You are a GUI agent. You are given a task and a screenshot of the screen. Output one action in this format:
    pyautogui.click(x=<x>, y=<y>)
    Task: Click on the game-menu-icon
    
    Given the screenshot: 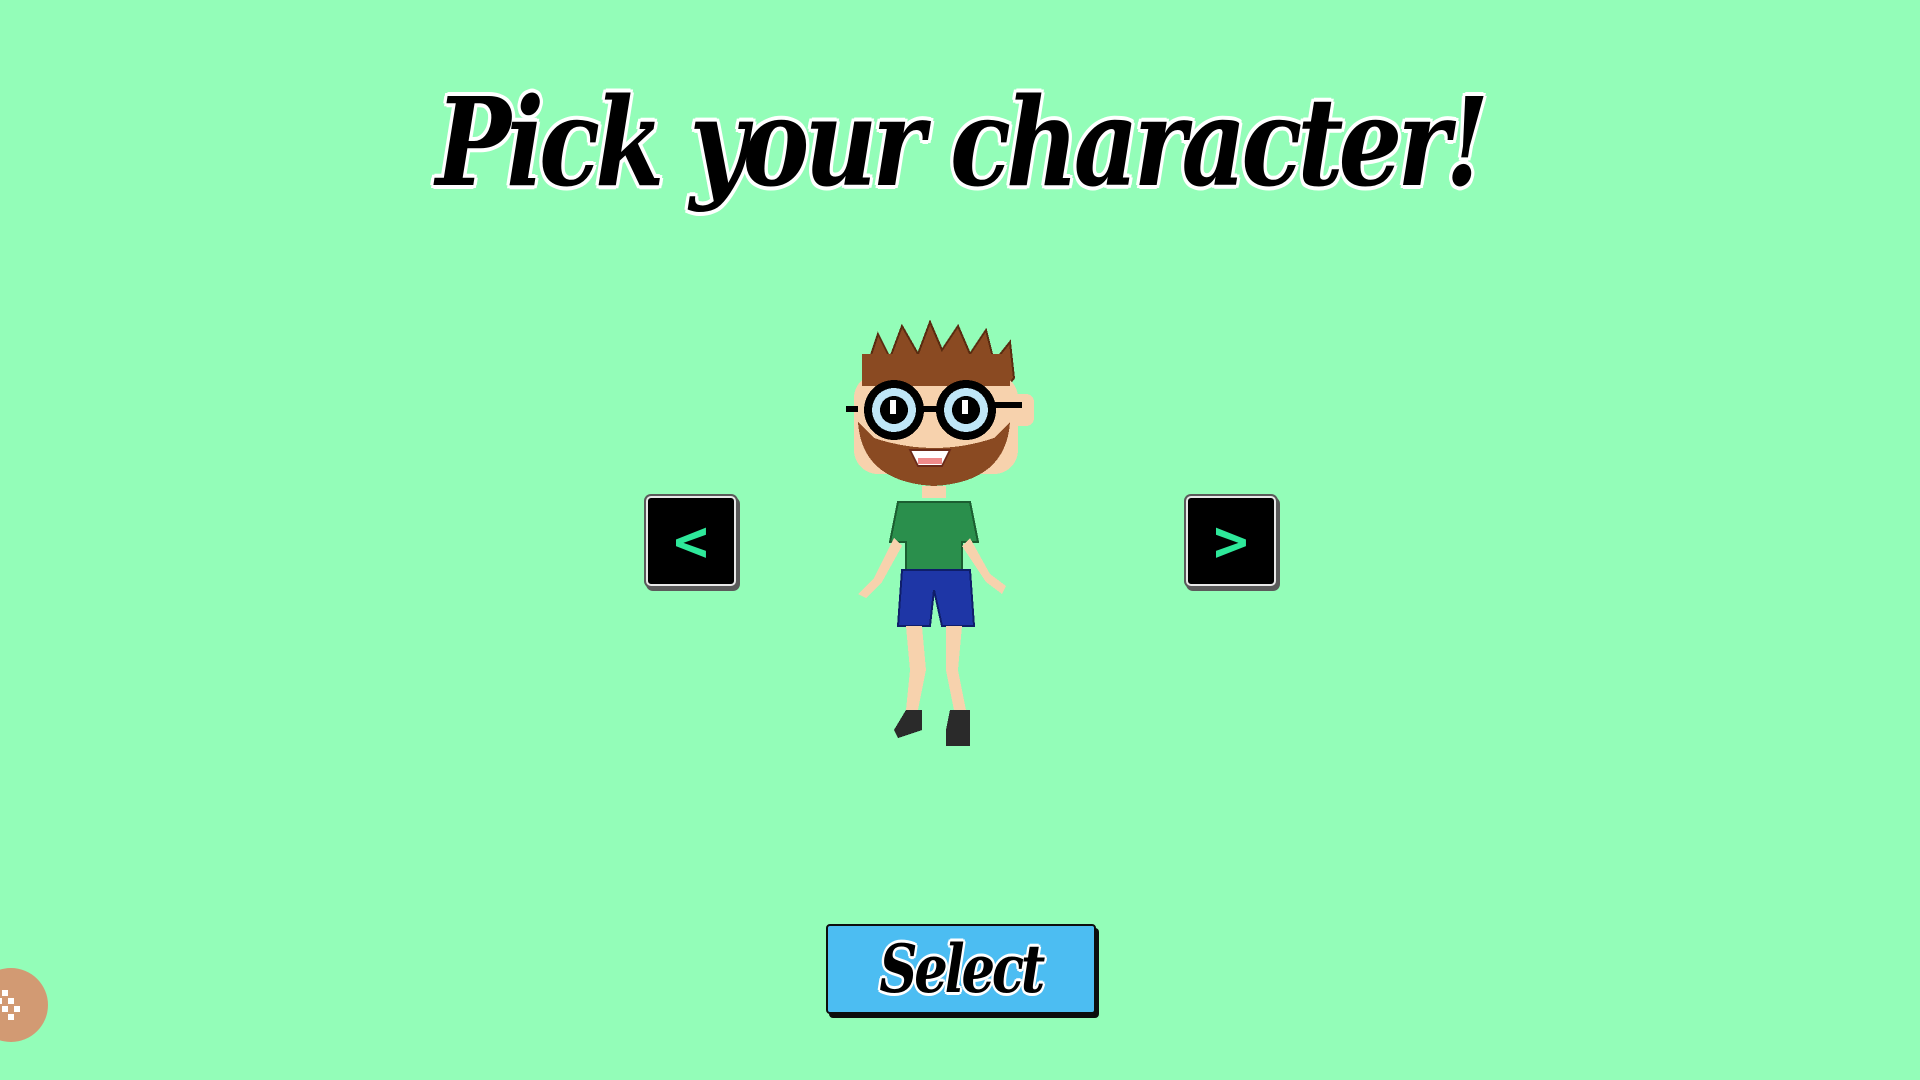 What is the action you would take?
    pyautogui.click(x=10, y=1005)
    